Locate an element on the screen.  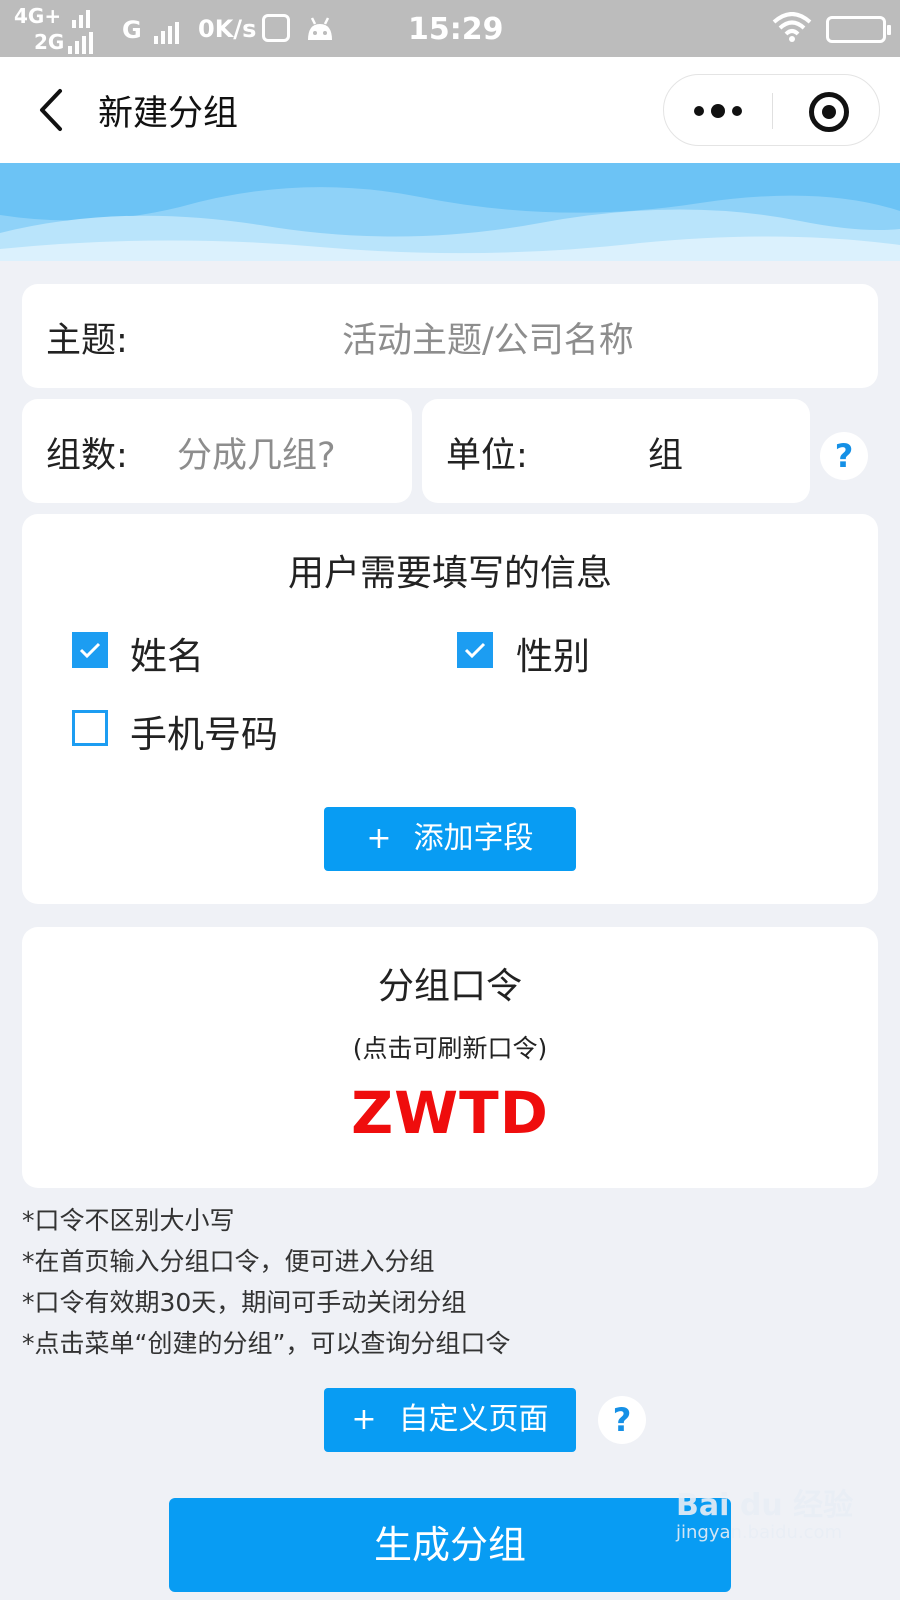
unit-input: 组 is located at coordinates (665, 452).